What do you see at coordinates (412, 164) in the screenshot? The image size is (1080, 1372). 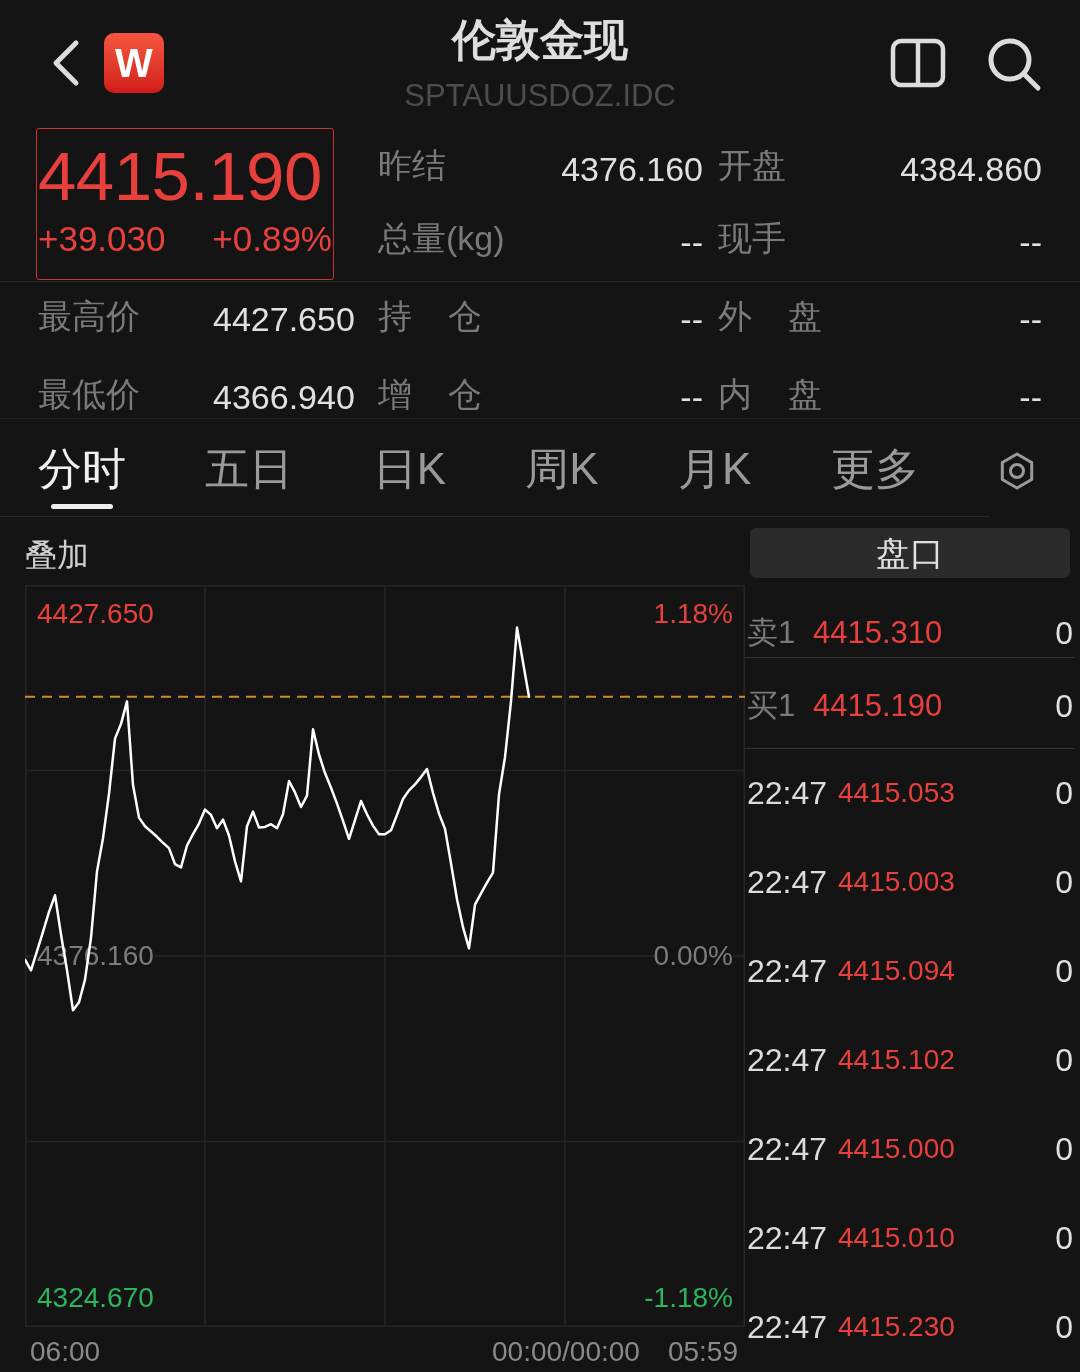 I see `stat-label: 昨结` at bounding box center [412, 164].